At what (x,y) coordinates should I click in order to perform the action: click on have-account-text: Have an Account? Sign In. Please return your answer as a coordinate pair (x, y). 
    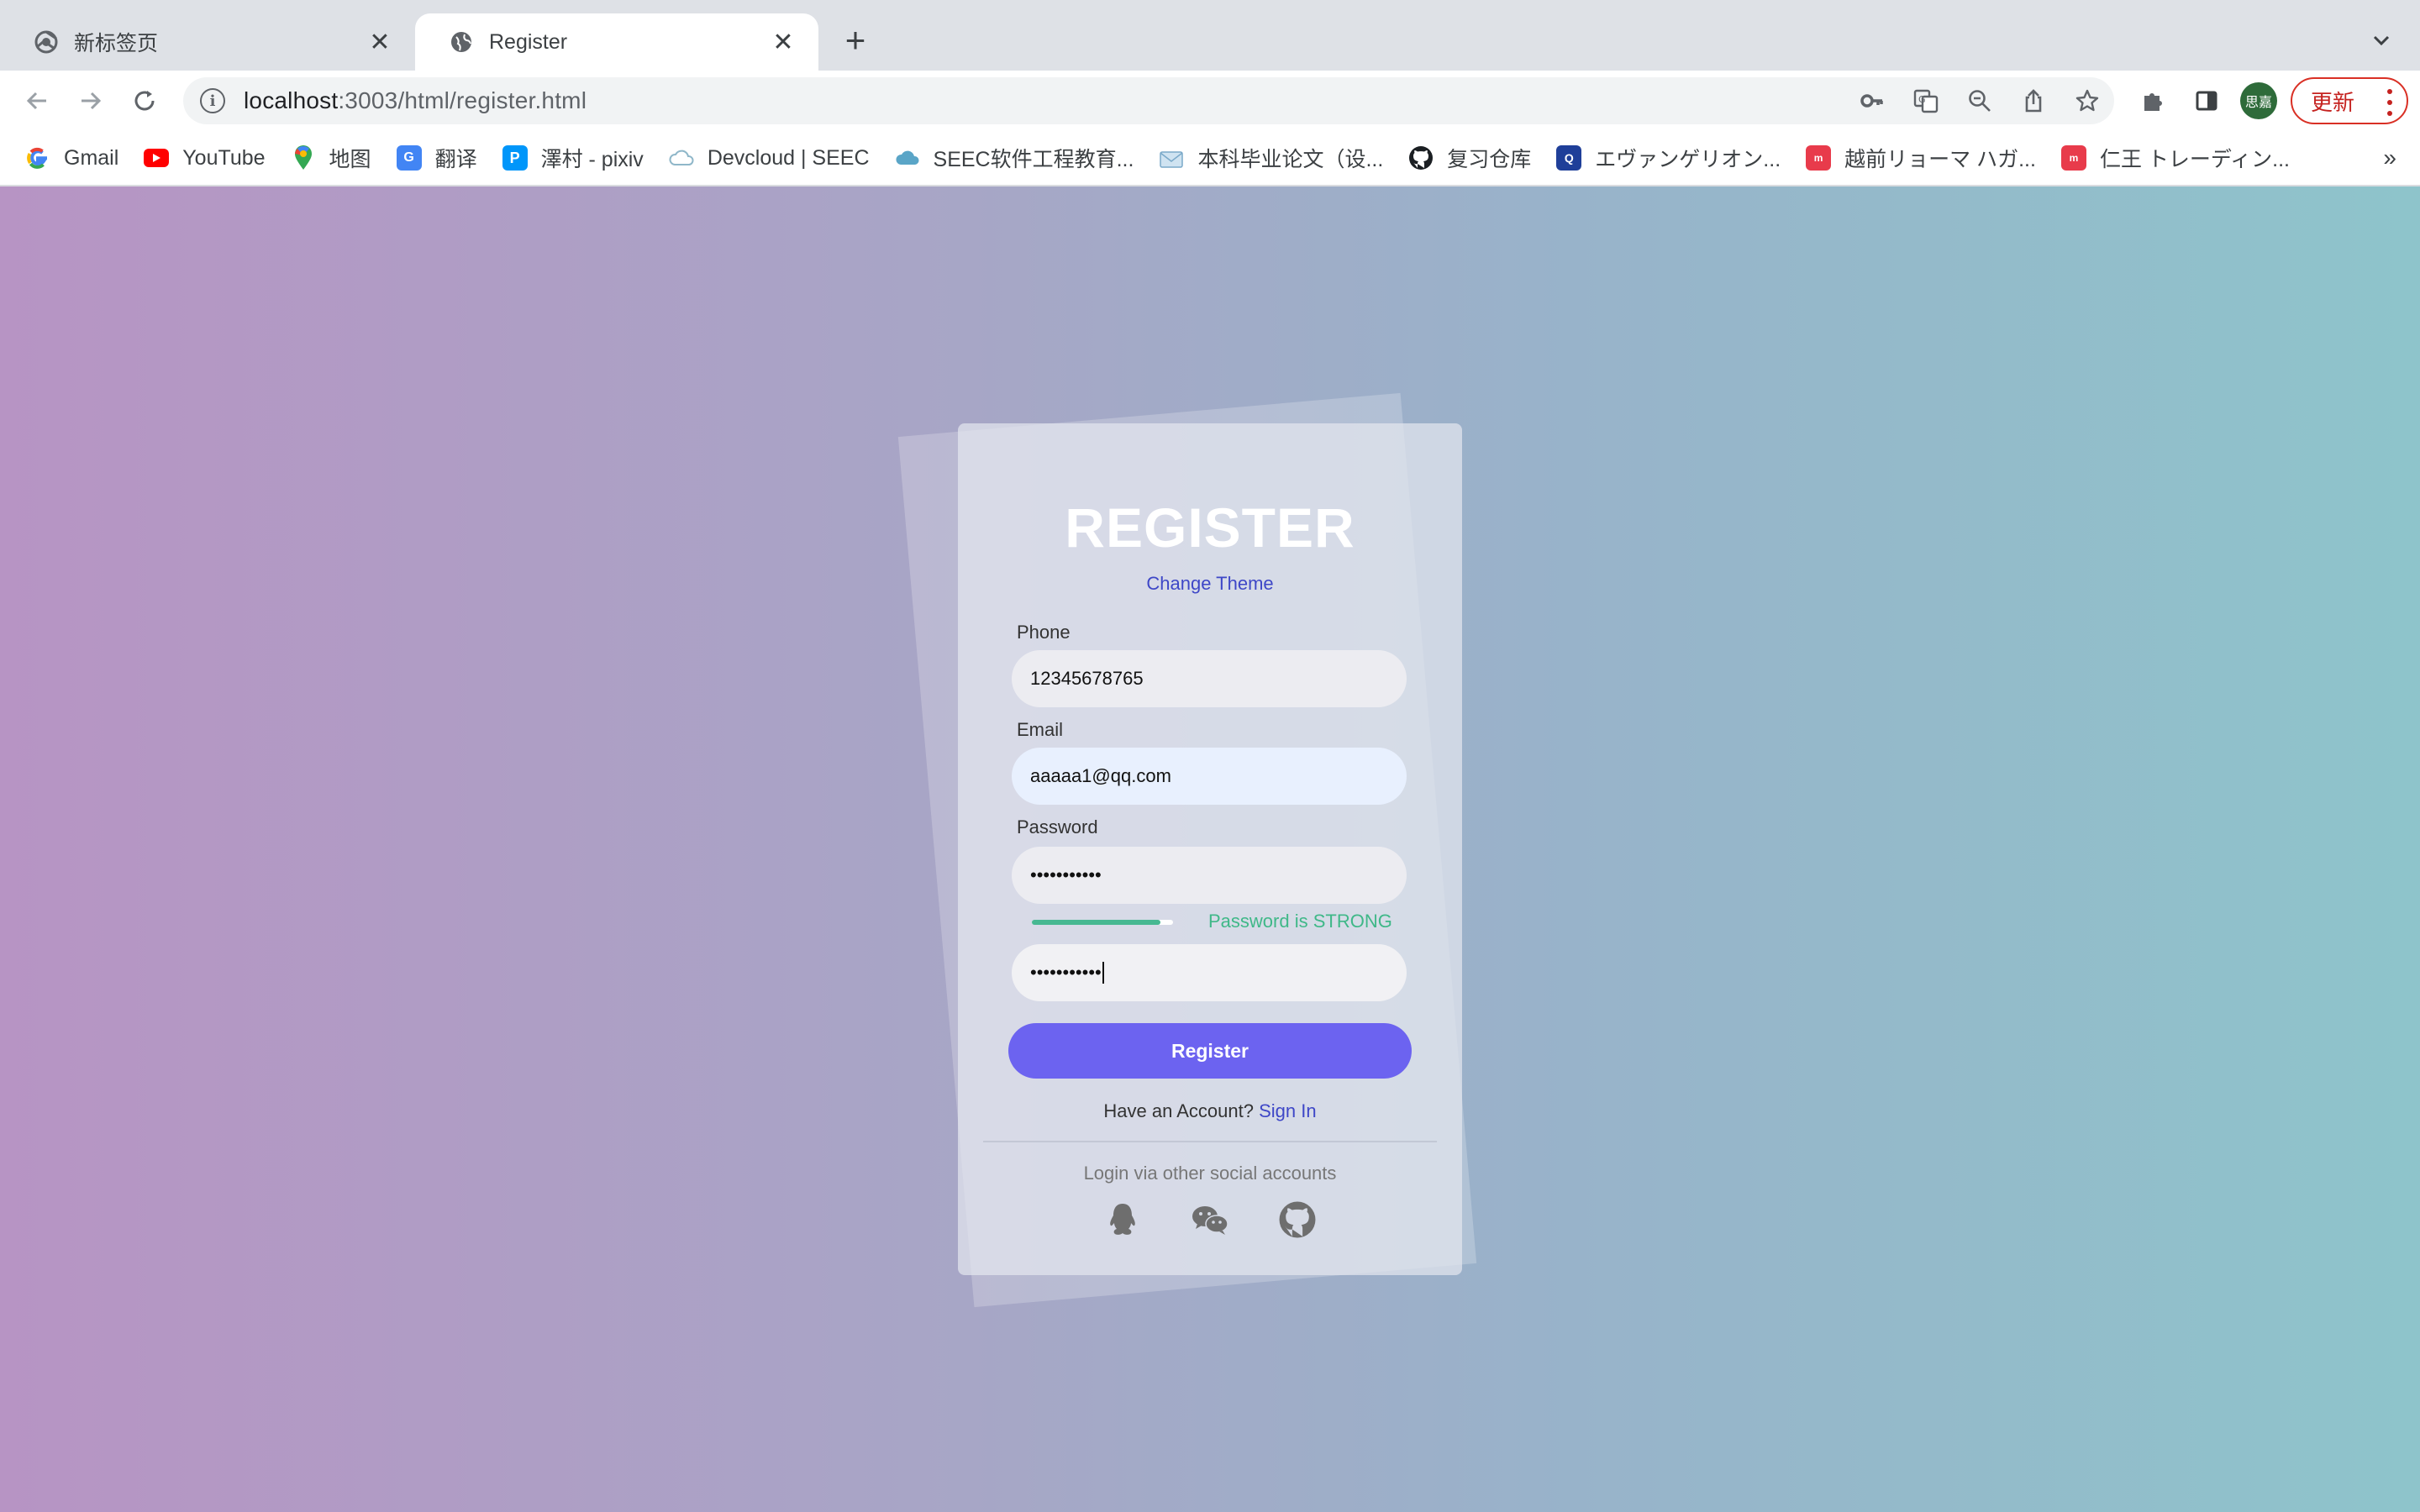
    Looking at the image, I should click on (1210, 1111).